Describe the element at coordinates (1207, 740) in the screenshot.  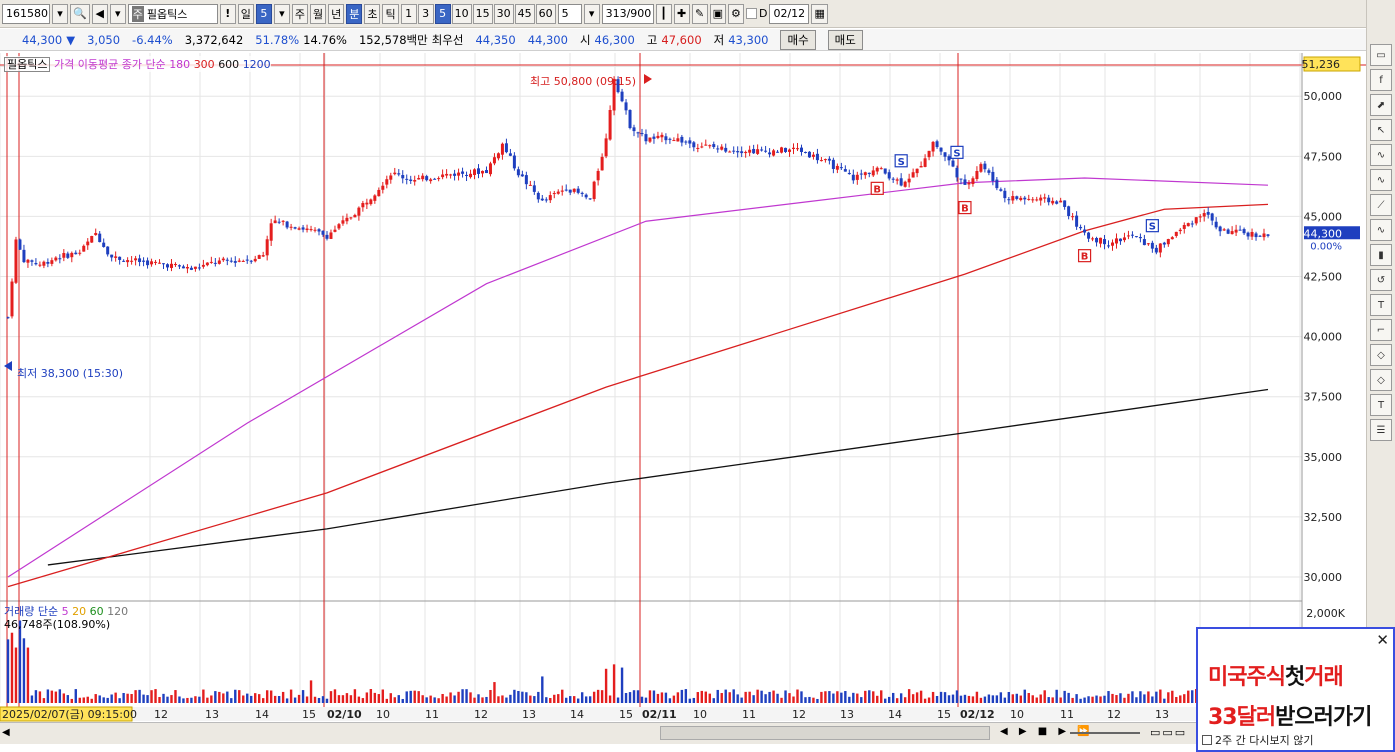
I see `dont-show-checkbox` at that location.